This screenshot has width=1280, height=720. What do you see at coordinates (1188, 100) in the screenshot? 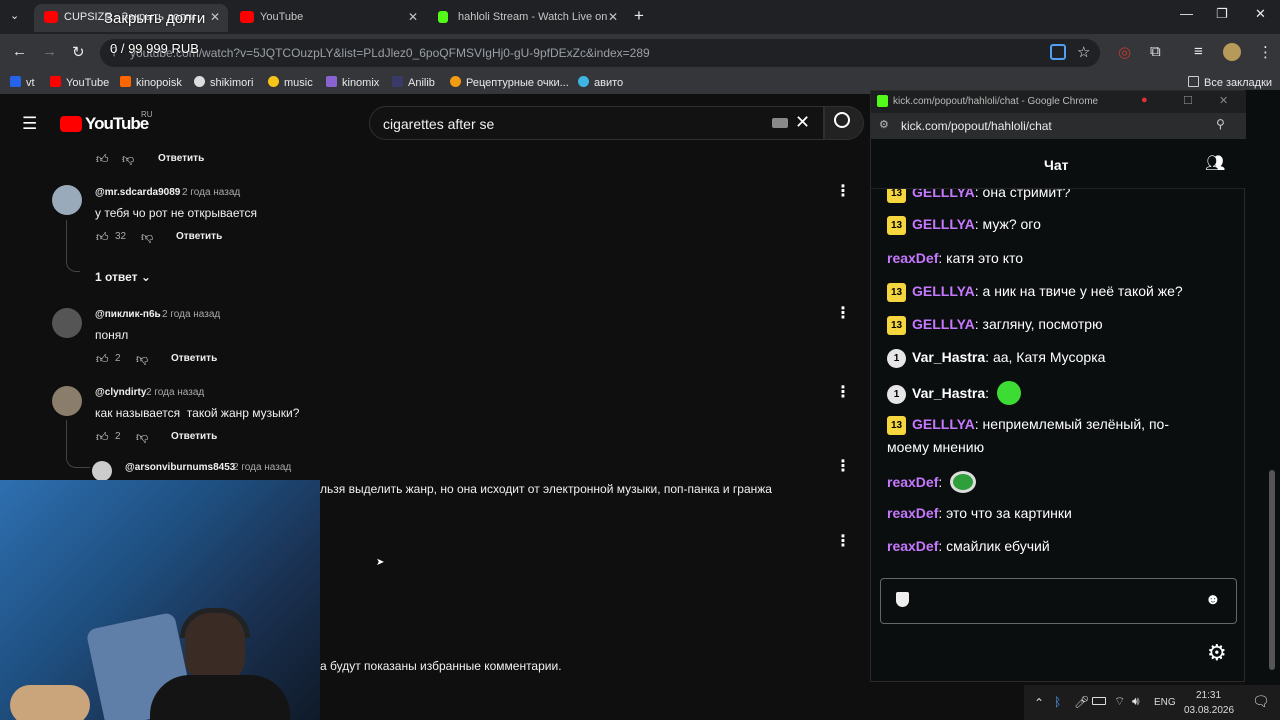
I see `maximize-icon: ☐` at bounding box center [1188, 100].